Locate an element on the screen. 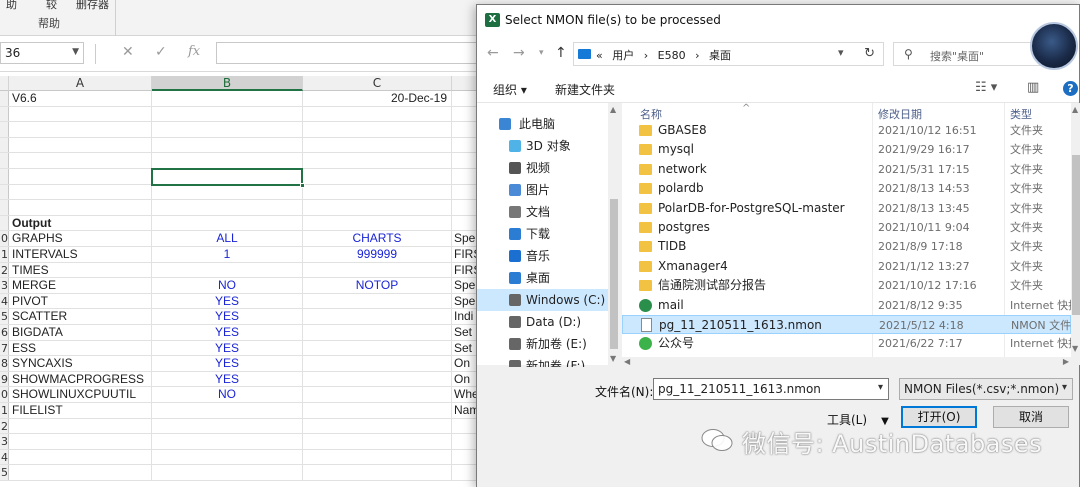 This screenshot has height=487, width=1080. list-item: network 2021/5/31 17:15 文件夹 is located at coordinates (846, 169).